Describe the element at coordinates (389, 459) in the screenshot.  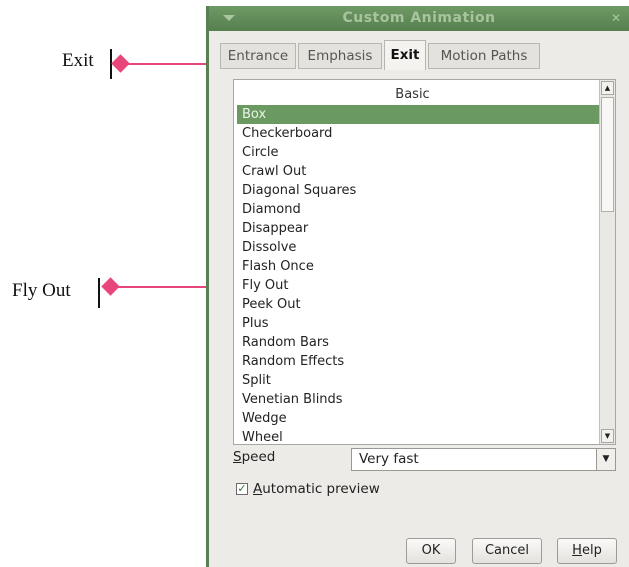
I see `speed-value: Very fast` at that location.